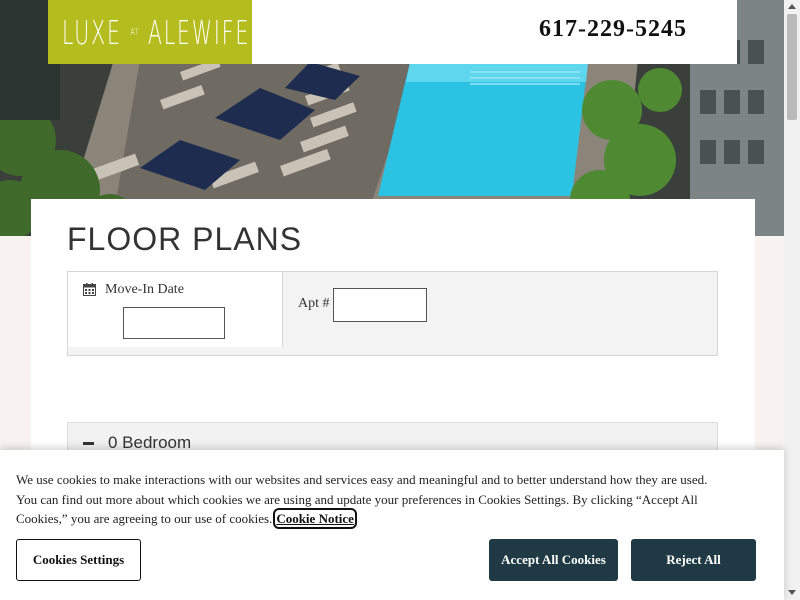  What do you see at coordinates (392, 32) in the screenshot?
I see `site-header: LUXE AT ALEWIFE 617-229-5245` at bounding box center [392, 32].